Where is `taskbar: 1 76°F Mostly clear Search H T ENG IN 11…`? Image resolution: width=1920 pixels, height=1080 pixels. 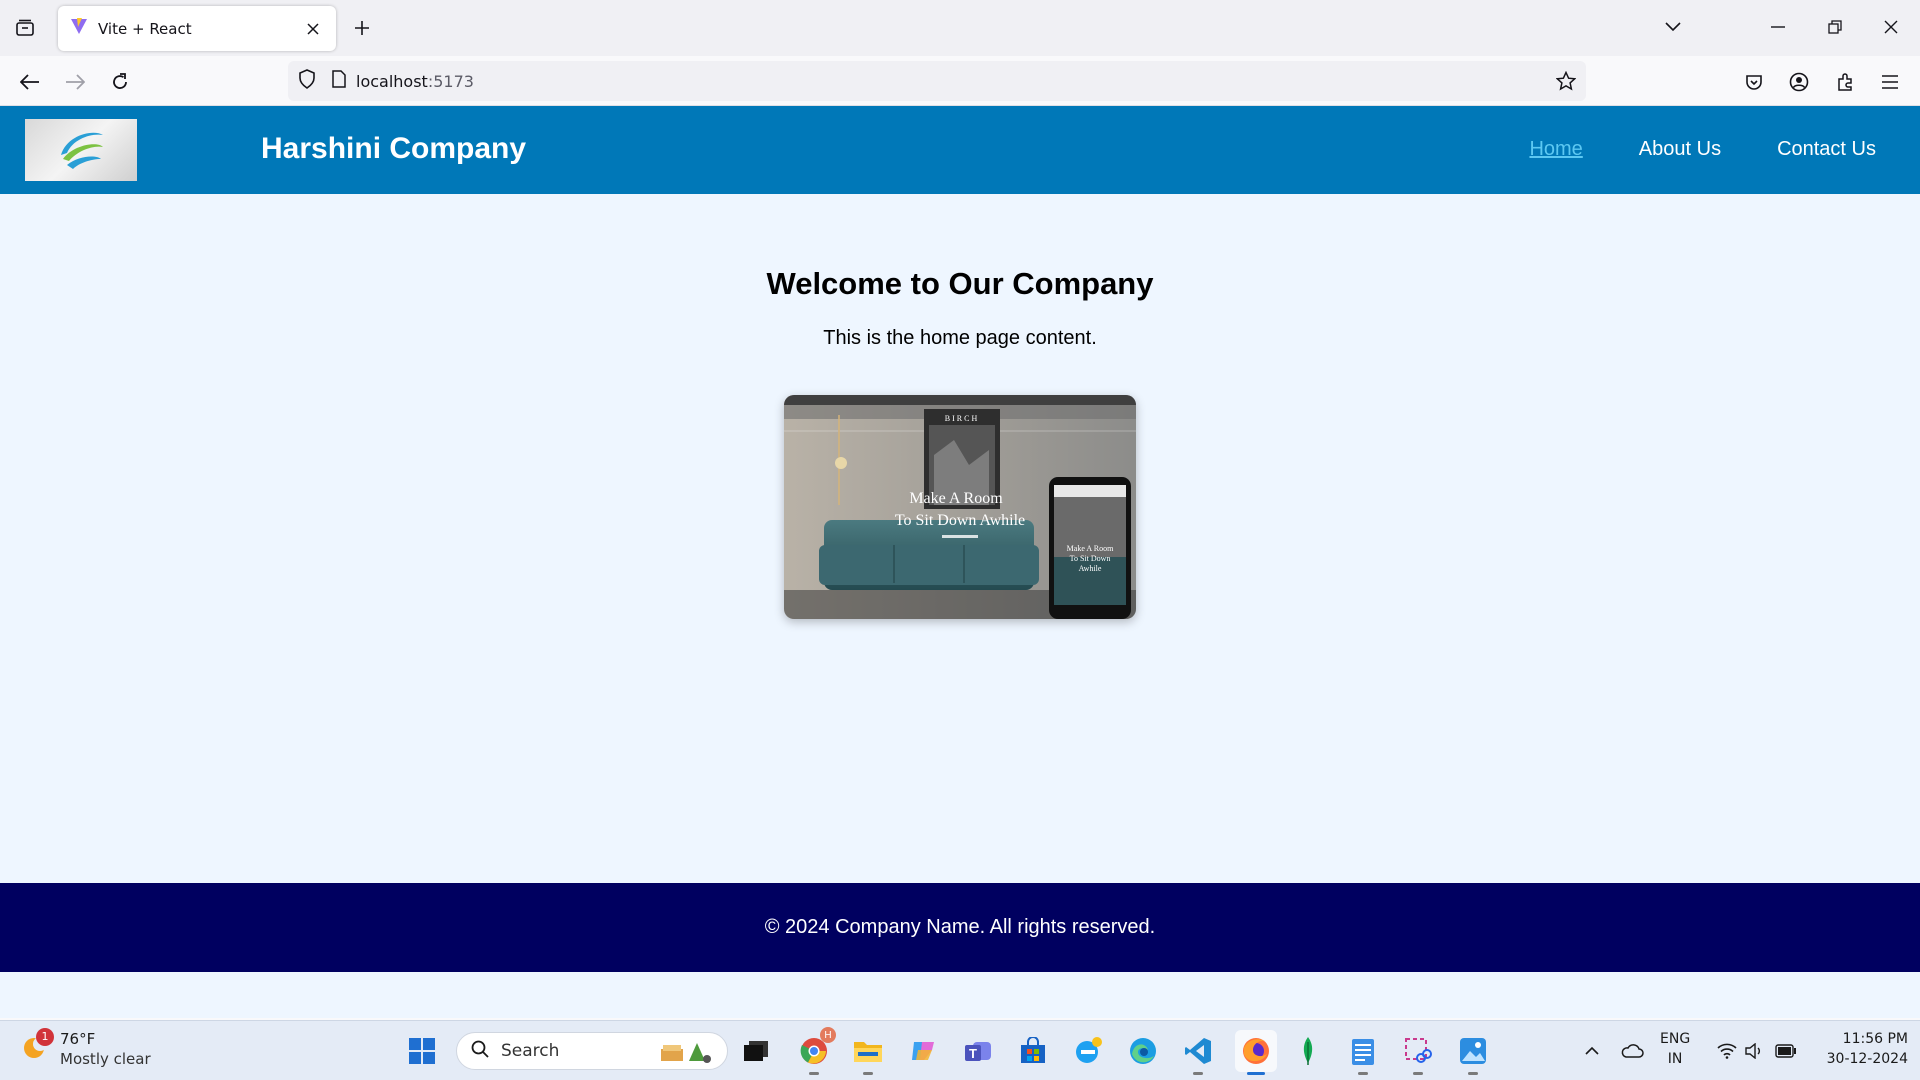 taskbar: 1 76°F Mostly clear Search H T ENG IN 11… is located at coordinates (960, 1050).